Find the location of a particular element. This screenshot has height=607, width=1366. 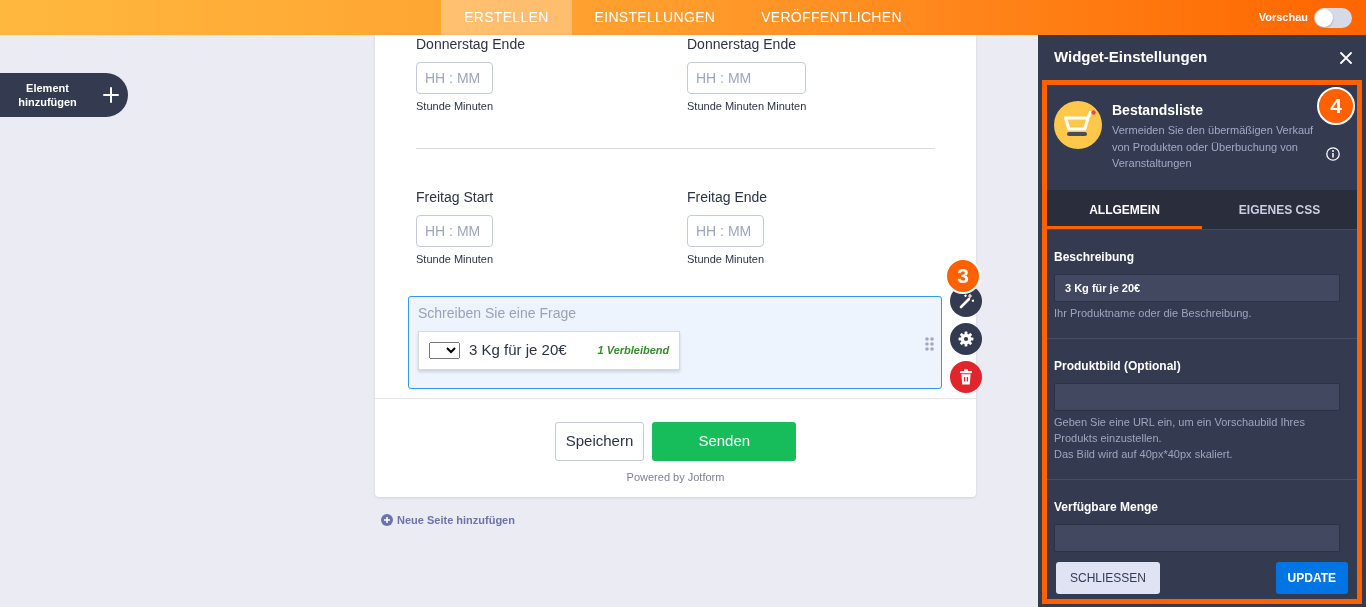

widget-name: Bestandsliste is located at coordinates (1158, 110).